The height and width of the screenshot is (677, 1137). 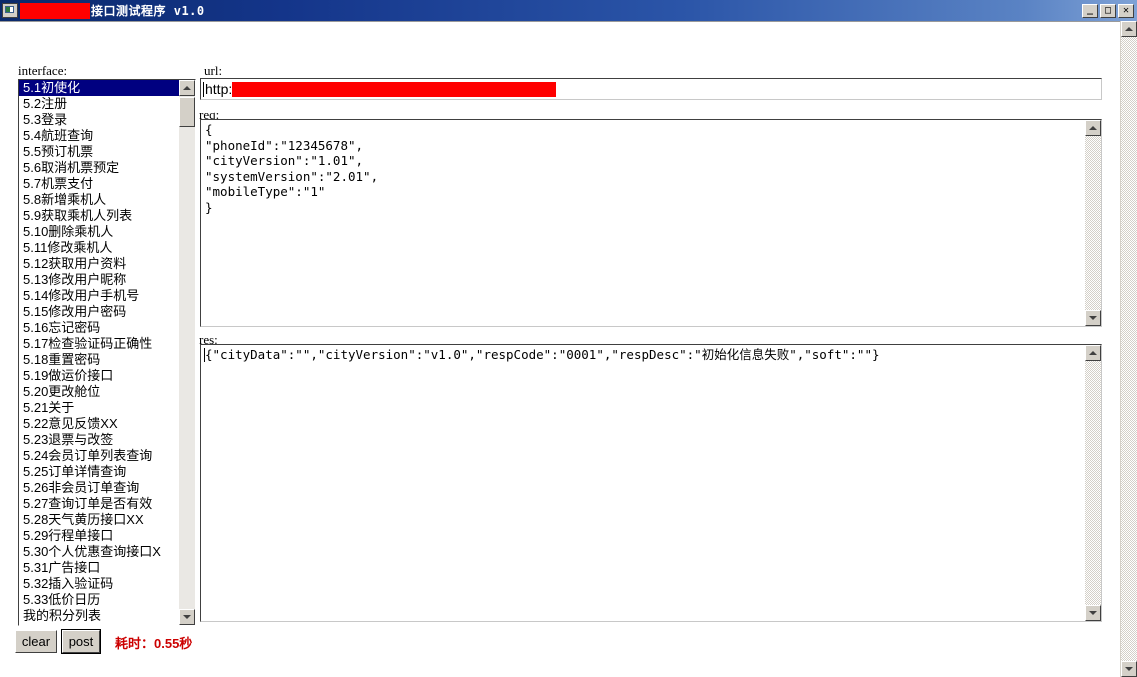 What do you see at coordinates (213, 70) in the screenshot?
I see `url-label: url:` at bounding box center [213, 70].